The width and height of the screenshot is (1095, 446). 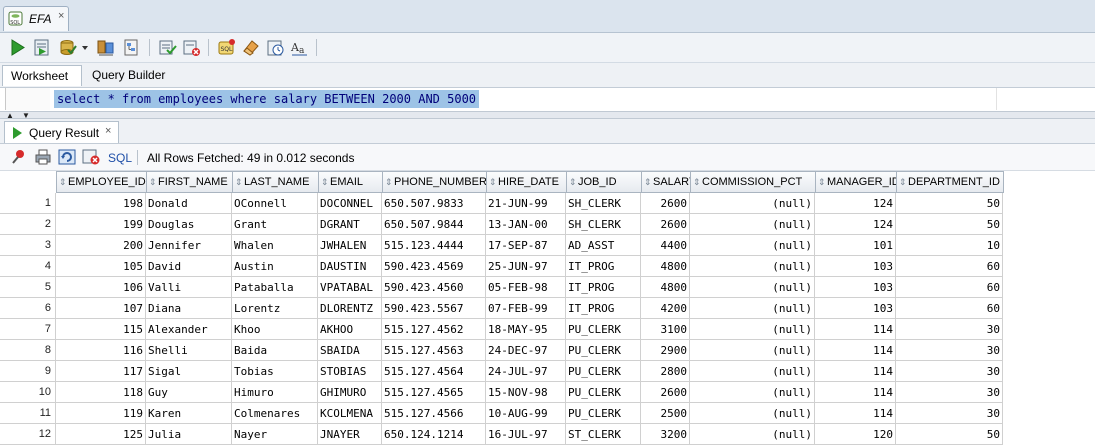 What do you see at coordinates (189, 371) in the screenshot?
I see `table-cell-first-name: Sigal` at bounding box center [189, 371].